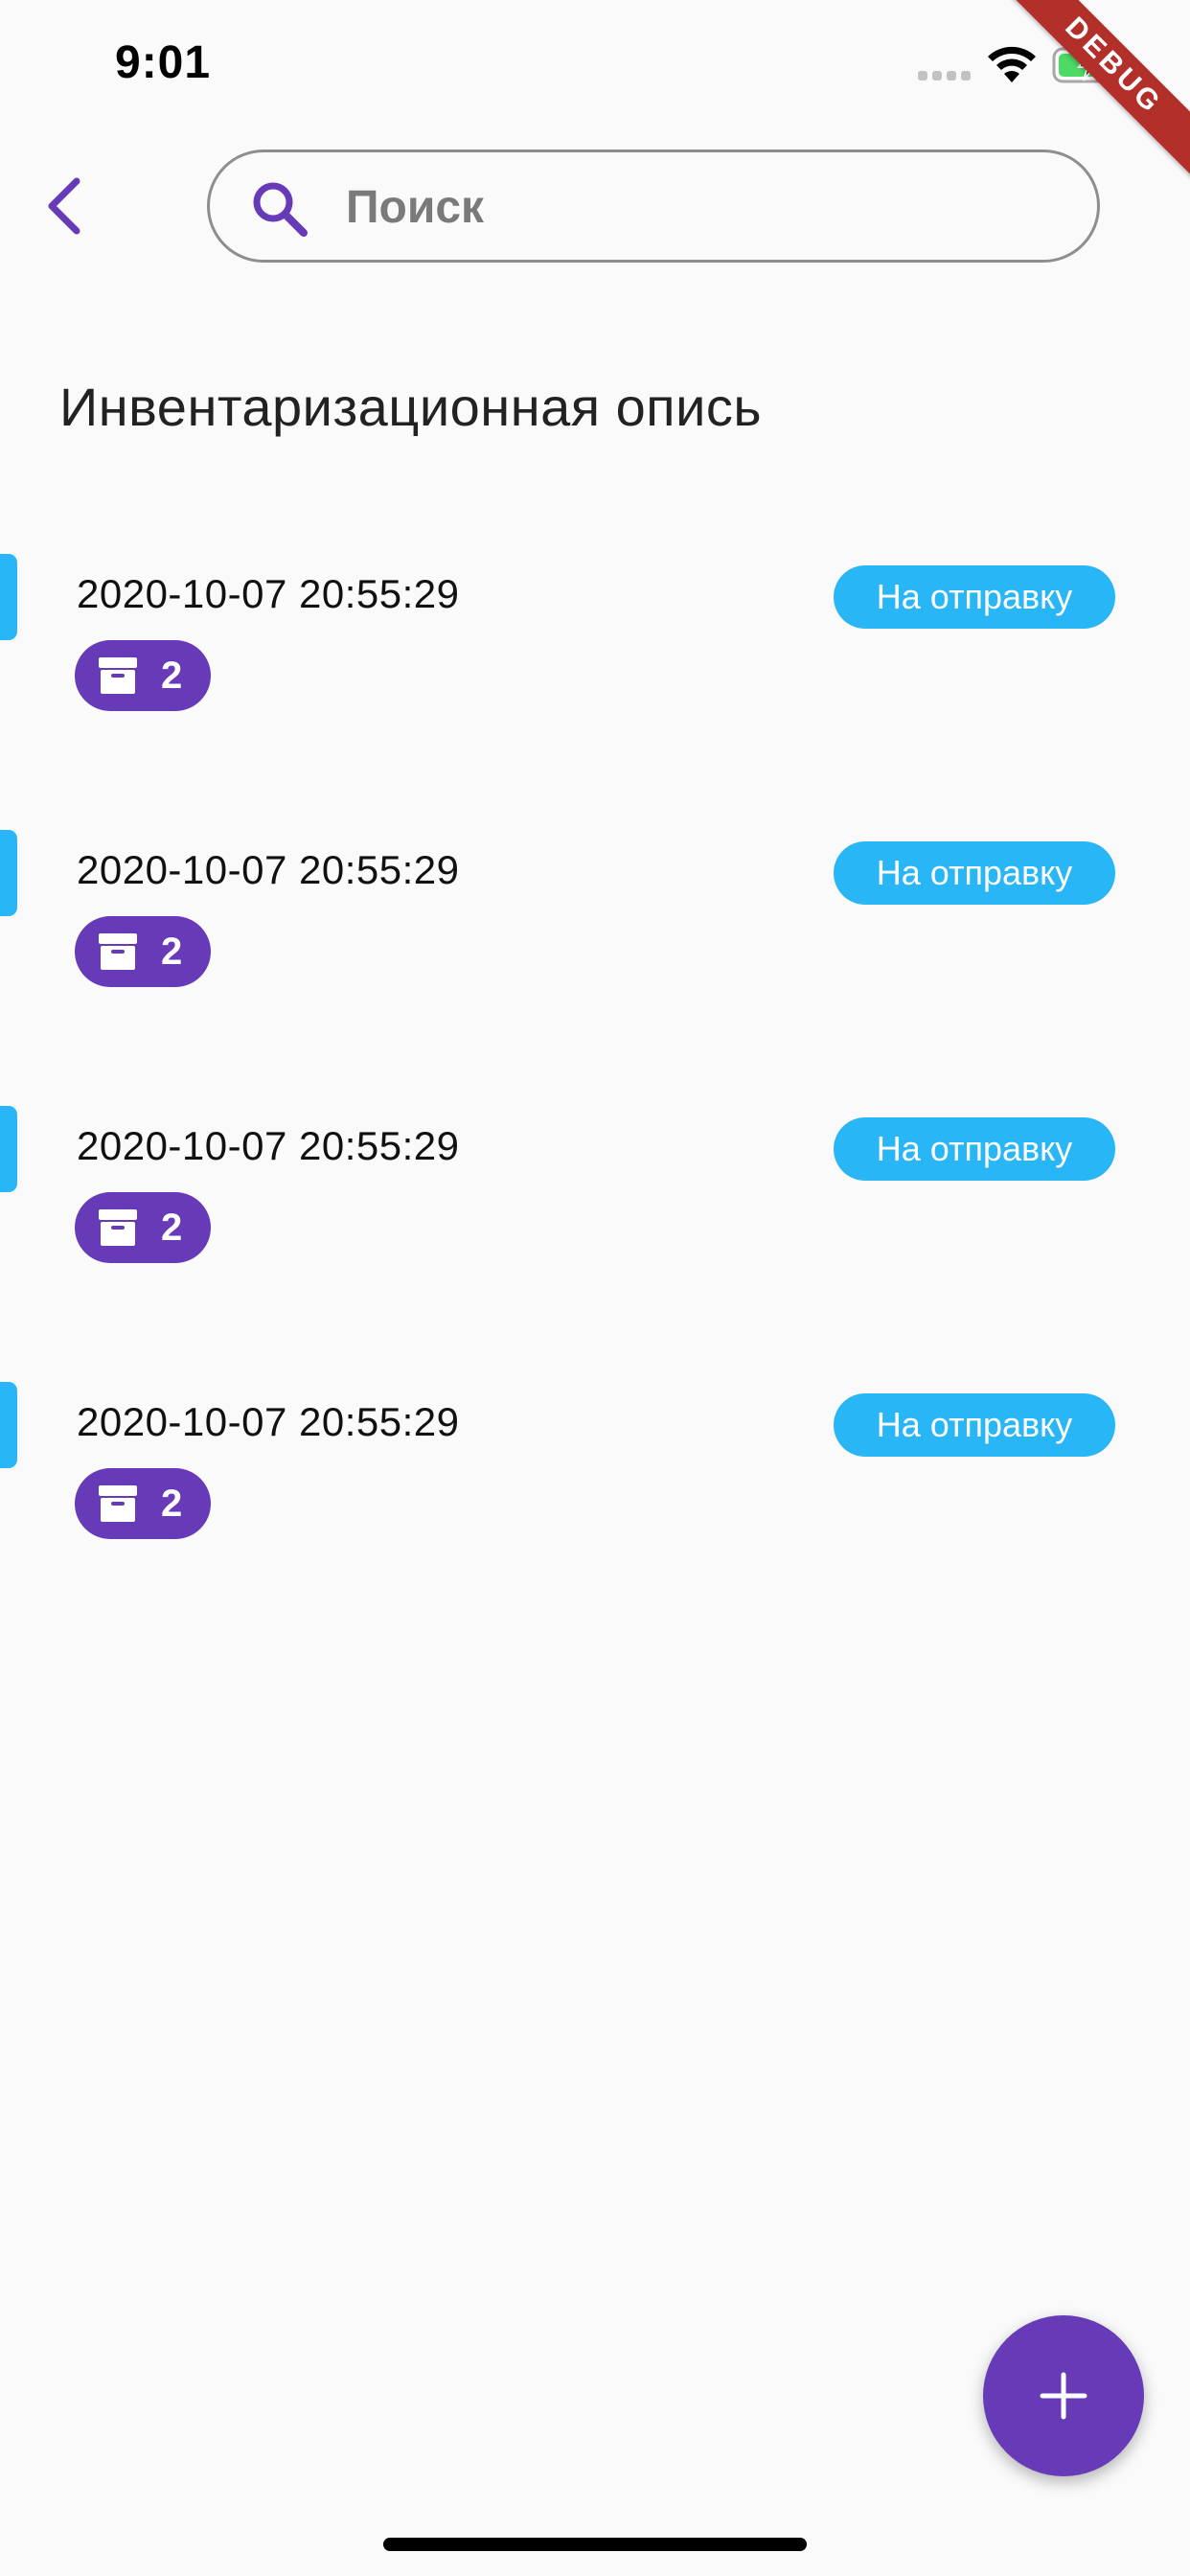  I want to click on search-input, so click(700, 207).